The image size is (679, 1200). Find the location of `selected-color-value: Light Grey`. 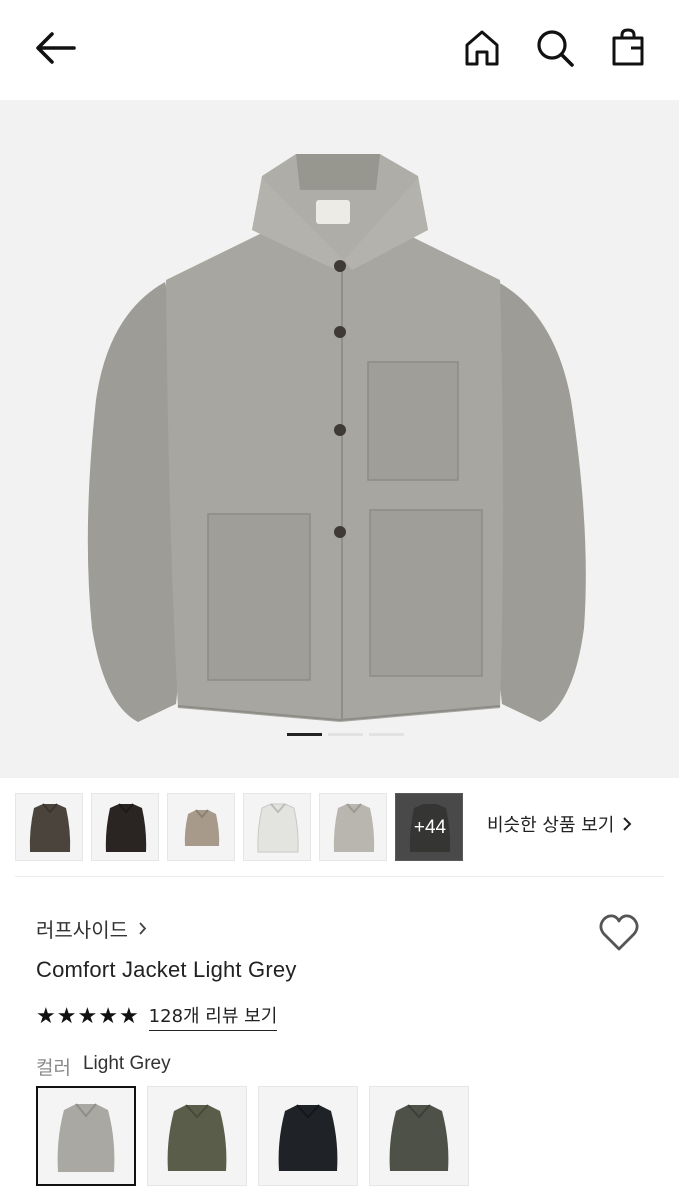

selected-color-value: Light Grey is located at coordinates (126, 1063).